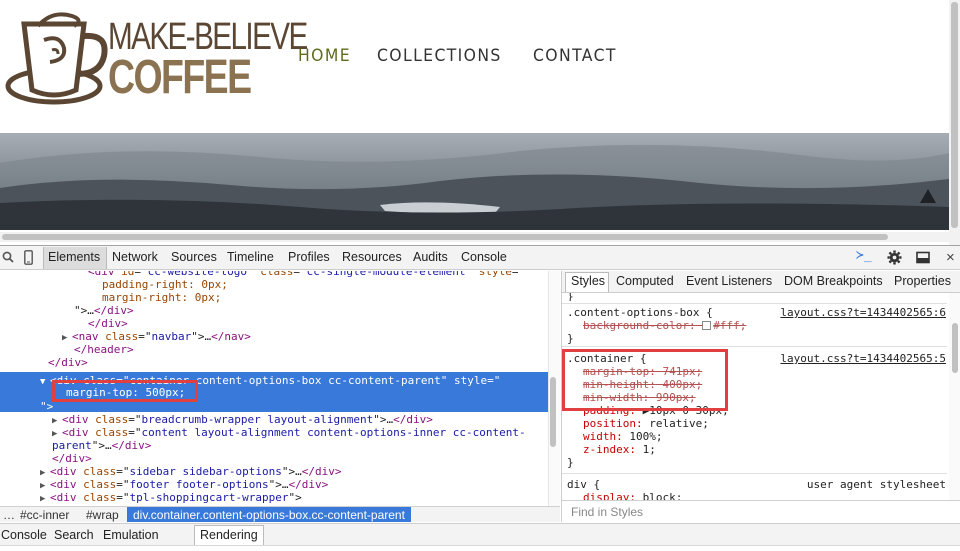 This screenshot has width=960, height=551. I want to click on dom-tree-line: ">…</div>, so click(104, 310).